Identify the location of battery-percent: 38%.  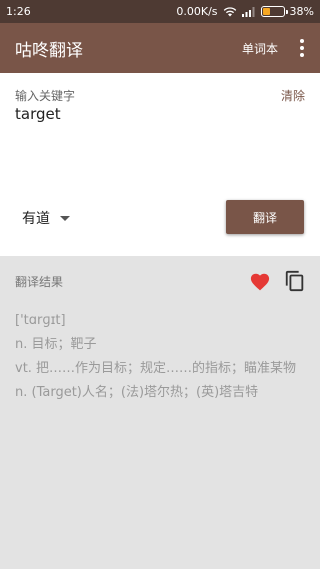
(301, 11).